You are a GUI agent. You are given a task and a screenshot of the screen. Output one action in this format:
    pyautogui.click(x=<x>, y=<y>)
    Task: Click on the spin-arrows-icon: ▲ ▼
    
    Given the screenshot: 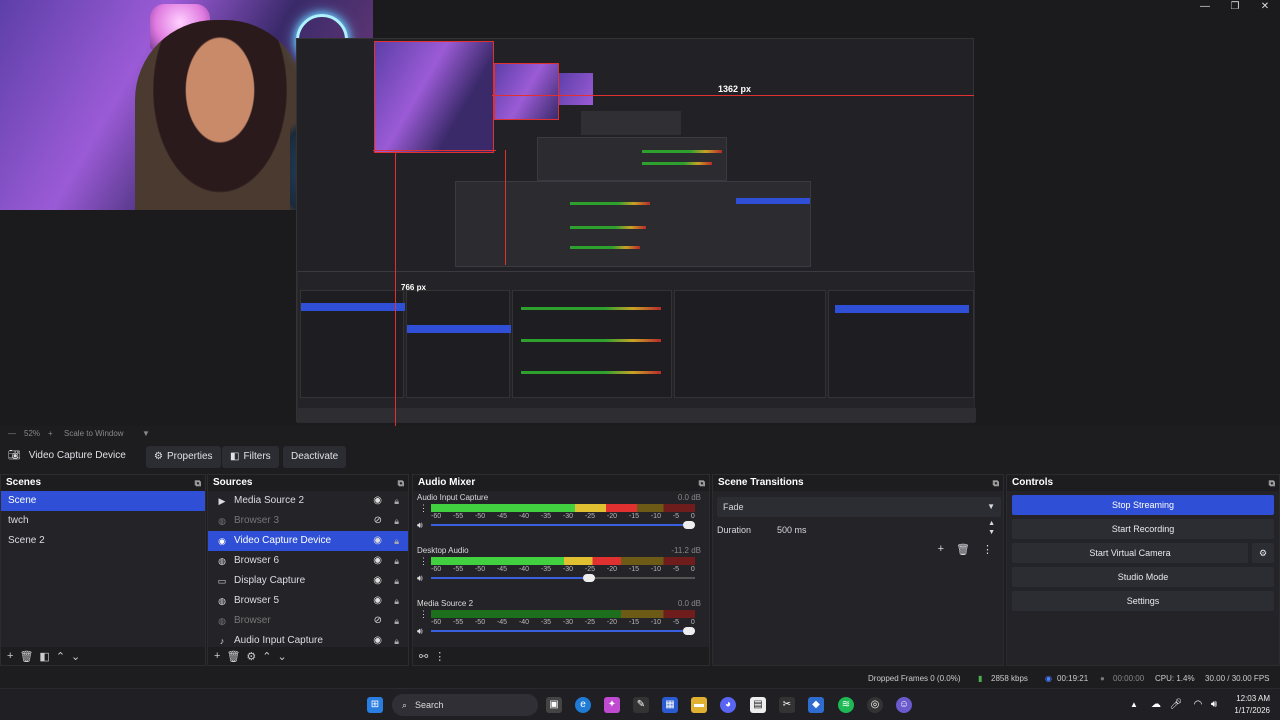 What is the action you would take?
    pyautogui.click(x=991, y=528)
    